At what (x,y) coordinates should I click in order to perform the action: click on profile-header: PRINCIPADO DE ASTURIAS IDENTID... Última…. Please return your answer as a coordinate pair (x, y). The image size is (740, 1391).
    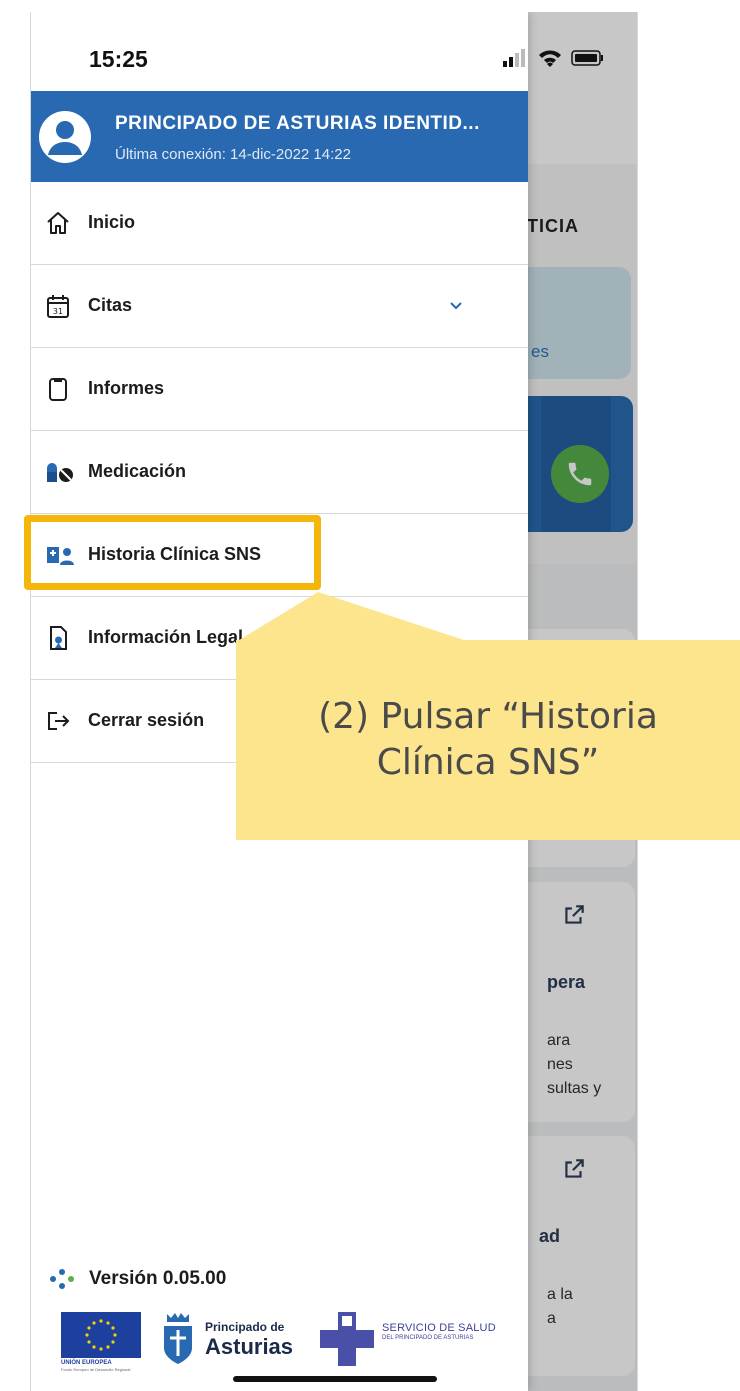
    Looking at the image, I should click on (279, 136).